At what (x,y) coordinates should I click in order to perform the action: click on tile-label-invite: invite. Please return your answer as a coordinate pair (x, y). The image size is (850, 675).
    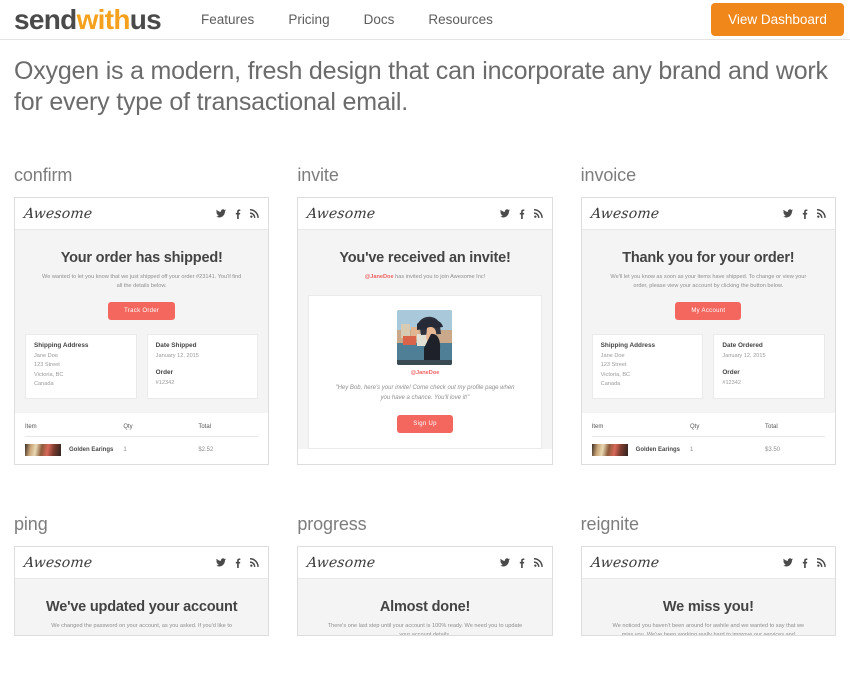
    Looking at the image, I should click on (318, 175).